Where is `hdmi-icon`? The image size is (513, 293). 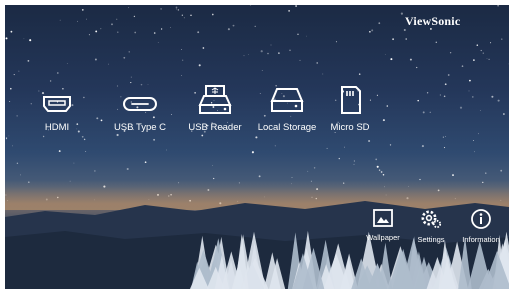 hdmi-icon is located at coordinates (57, 104).